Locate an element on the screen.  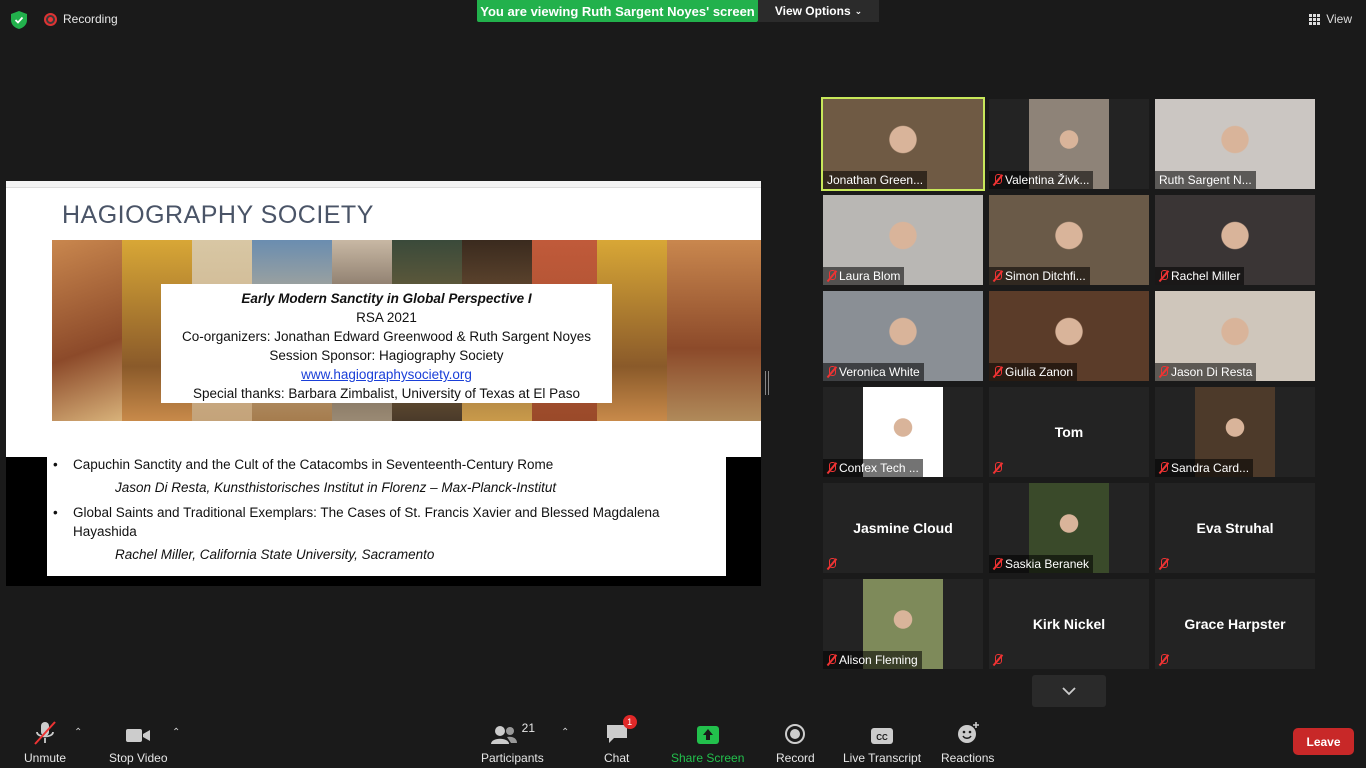
shield-icon is located at coordinates (19, 20).